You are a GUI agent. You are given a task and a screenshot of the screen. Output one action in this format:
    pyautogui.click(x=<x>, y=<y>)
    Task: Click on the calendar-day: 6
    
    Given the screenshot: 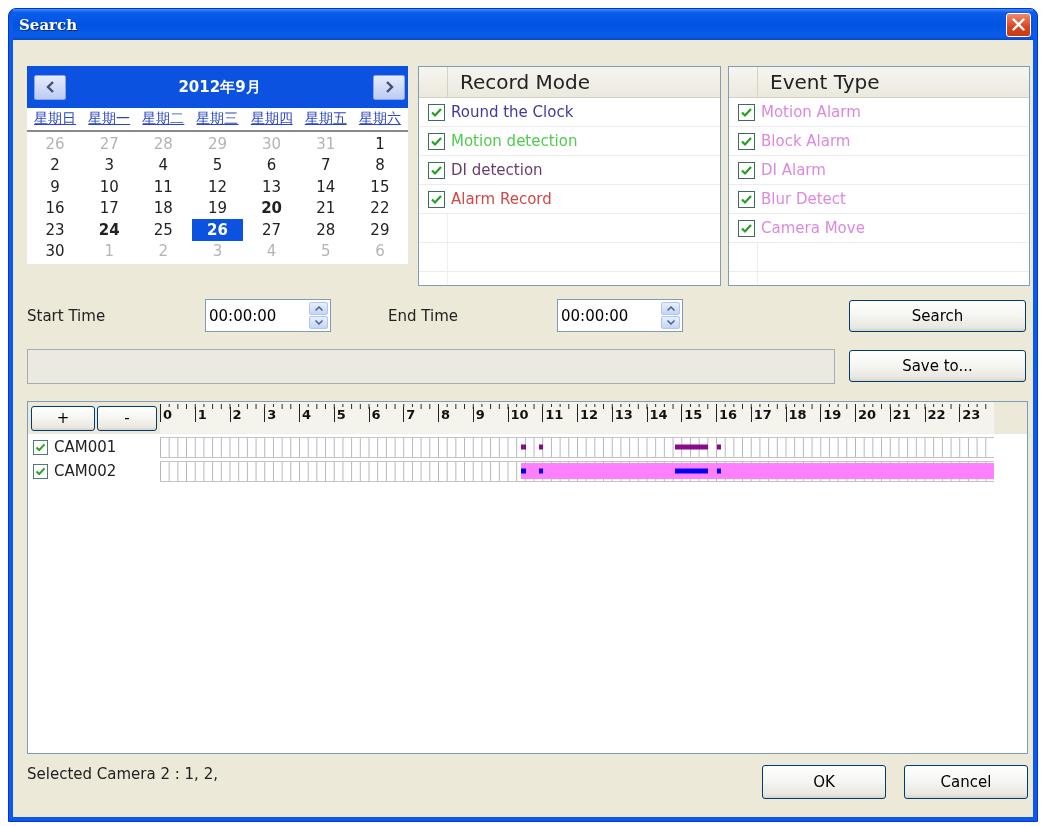 What is the action you would take?
    pyautogui.click(x=271, y=165)
    